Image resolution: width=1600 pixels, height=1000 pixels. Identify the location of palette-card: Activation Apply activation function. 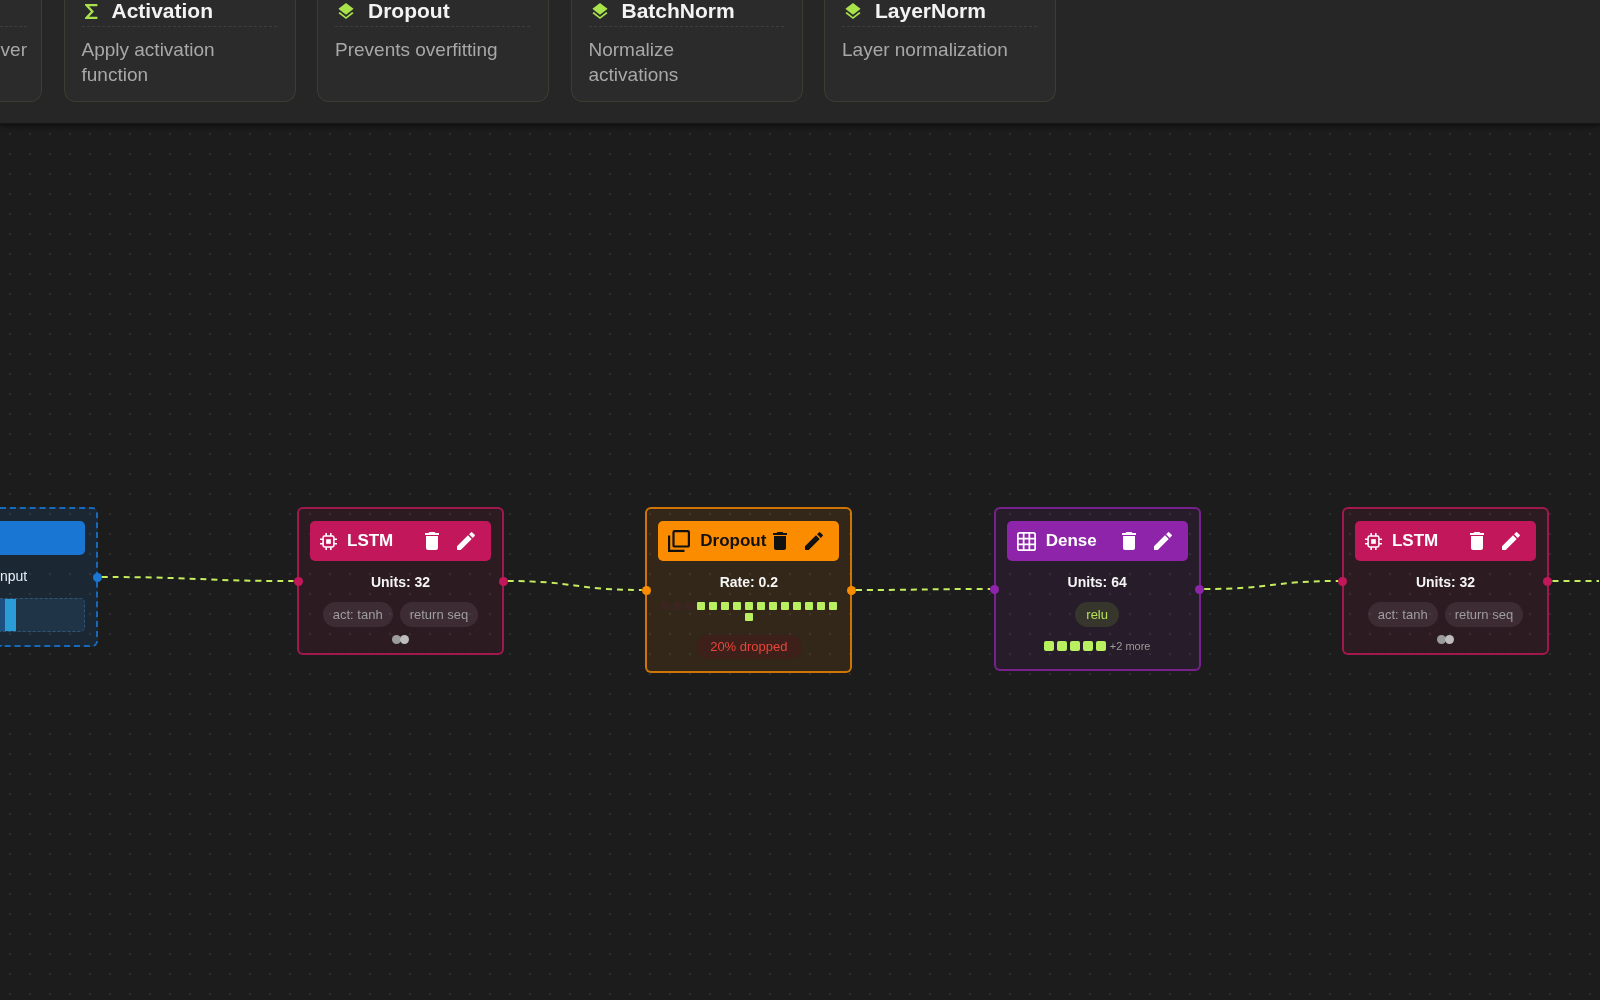
(179, 51).